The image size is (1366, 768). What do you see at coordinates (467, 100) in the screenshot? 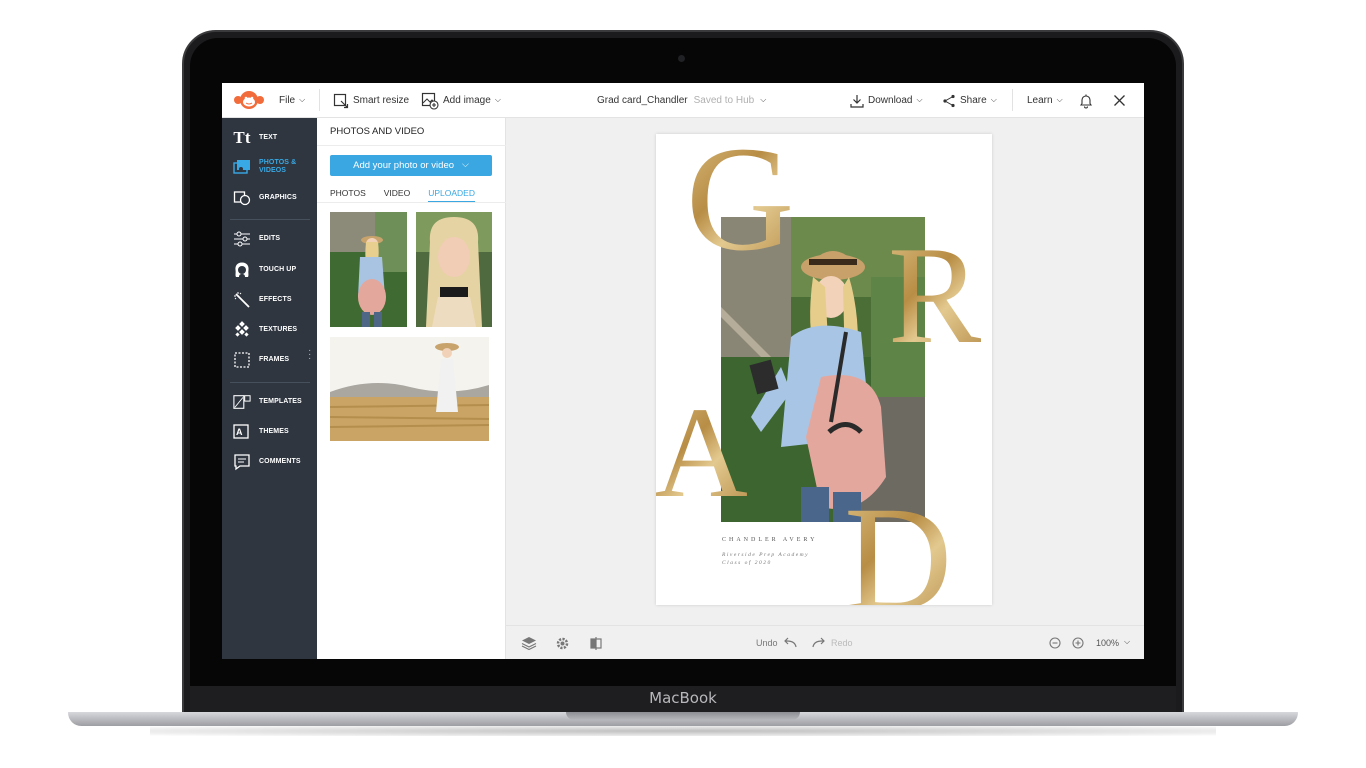
I see `add-image-label: Add image` at bounding box center [467, 100].